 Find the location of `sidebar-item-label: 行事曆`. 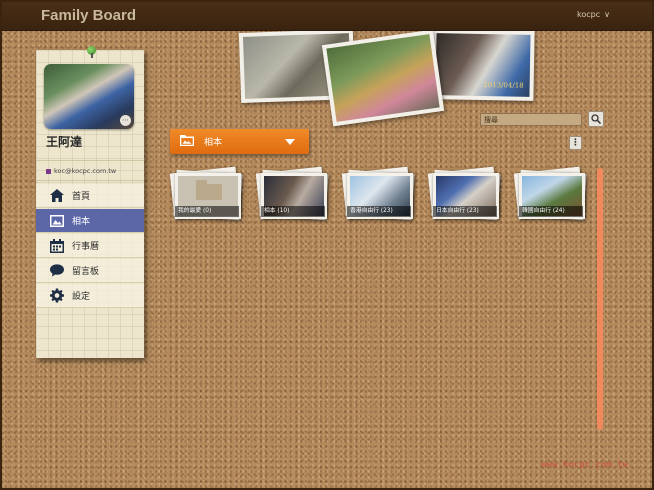

sidebar-item-label: 行事曆 is located at coordinates (86, 247).